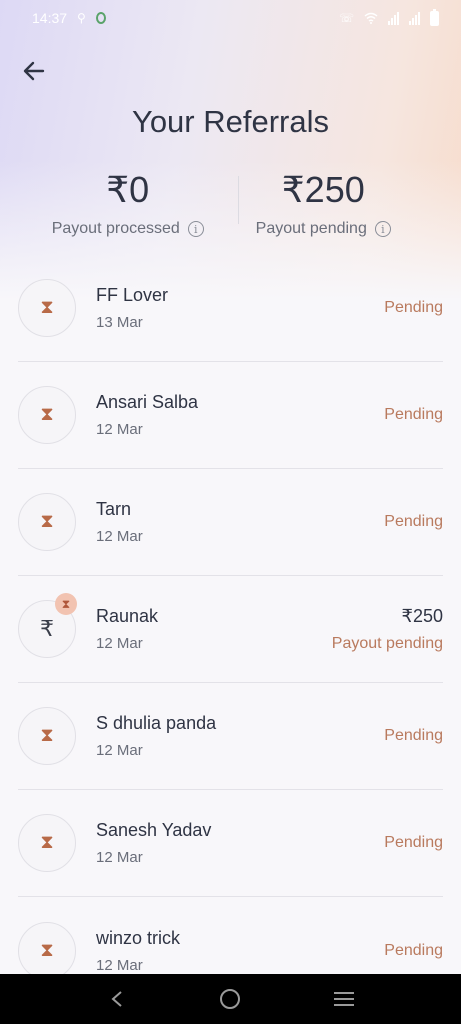 Image resolution: width=461 pixels, height=1024 pixels. Describe the element at coordinates (132, 295) in the screenshot. I see `referral-name: FF Lover` at that location.